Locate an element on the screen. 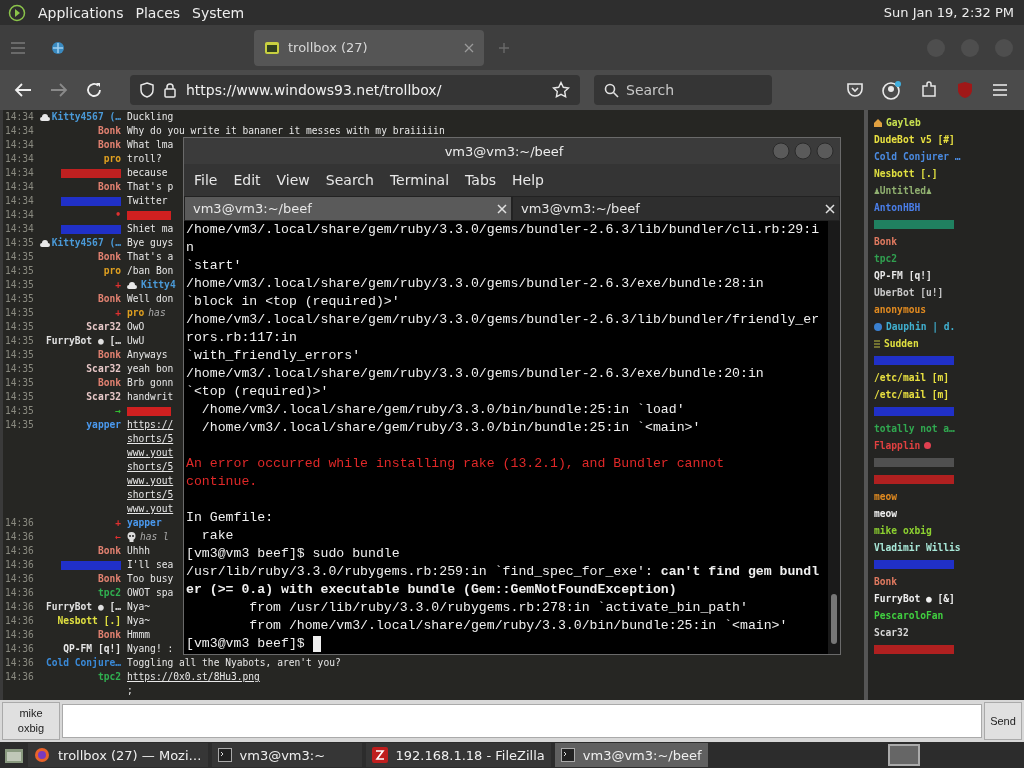 The height and width of the screenshot is (768, 1024). pocket-icon is located at coordinates (855, 90).